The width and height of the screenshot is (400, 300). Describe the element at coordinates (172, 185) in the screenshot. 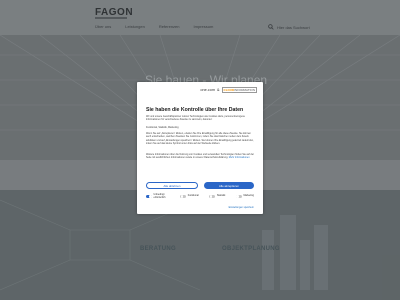

I see `reject-all-button: Alle ablehnen` at that location.